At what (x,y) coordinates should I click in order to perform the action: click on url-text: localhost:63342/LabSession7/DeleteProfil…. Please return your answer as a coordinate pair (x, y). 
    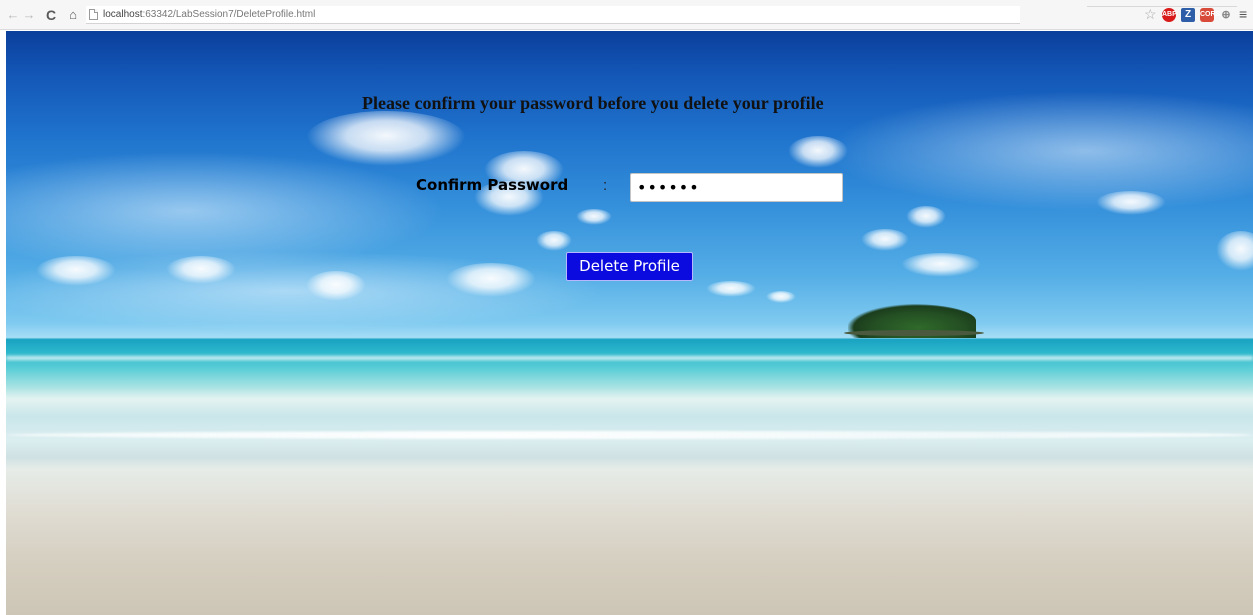
    Looking at the image, I should click on (209, 14).